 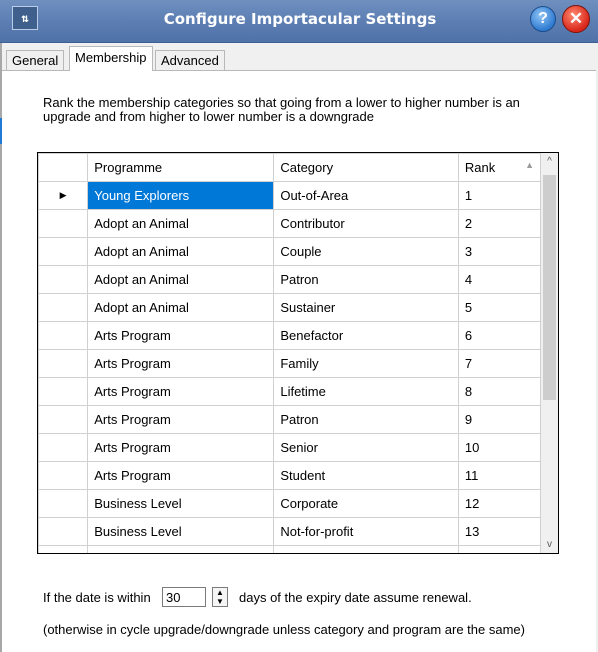 What do you see at coordinates (366, 307) in the screenshot?
I see `grid-cell-category: Sustainer` at bounding box center [366, 307].